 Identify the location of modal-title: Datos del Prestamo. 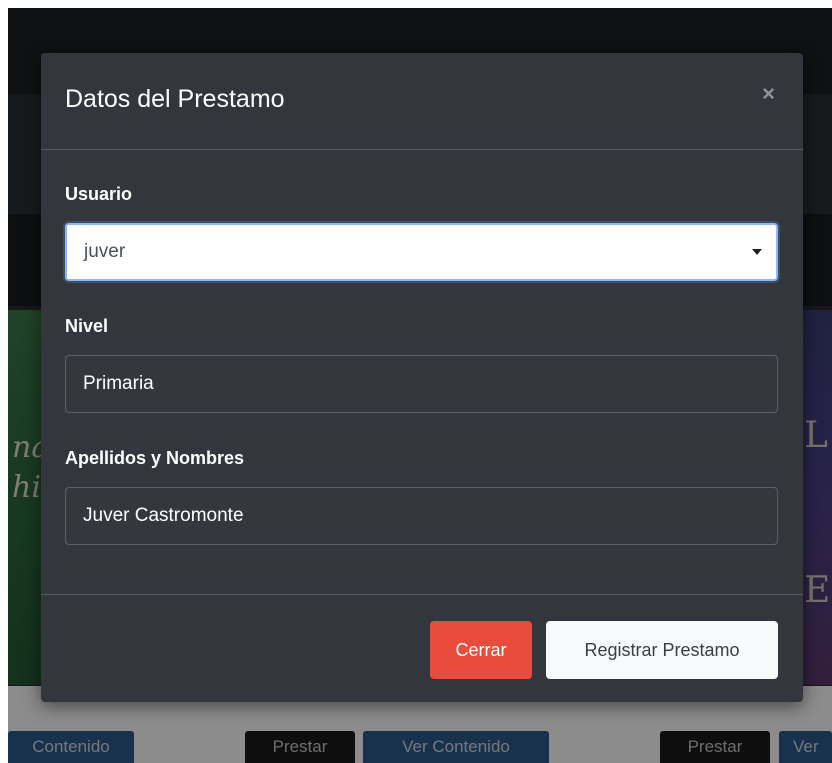
(175, 99).